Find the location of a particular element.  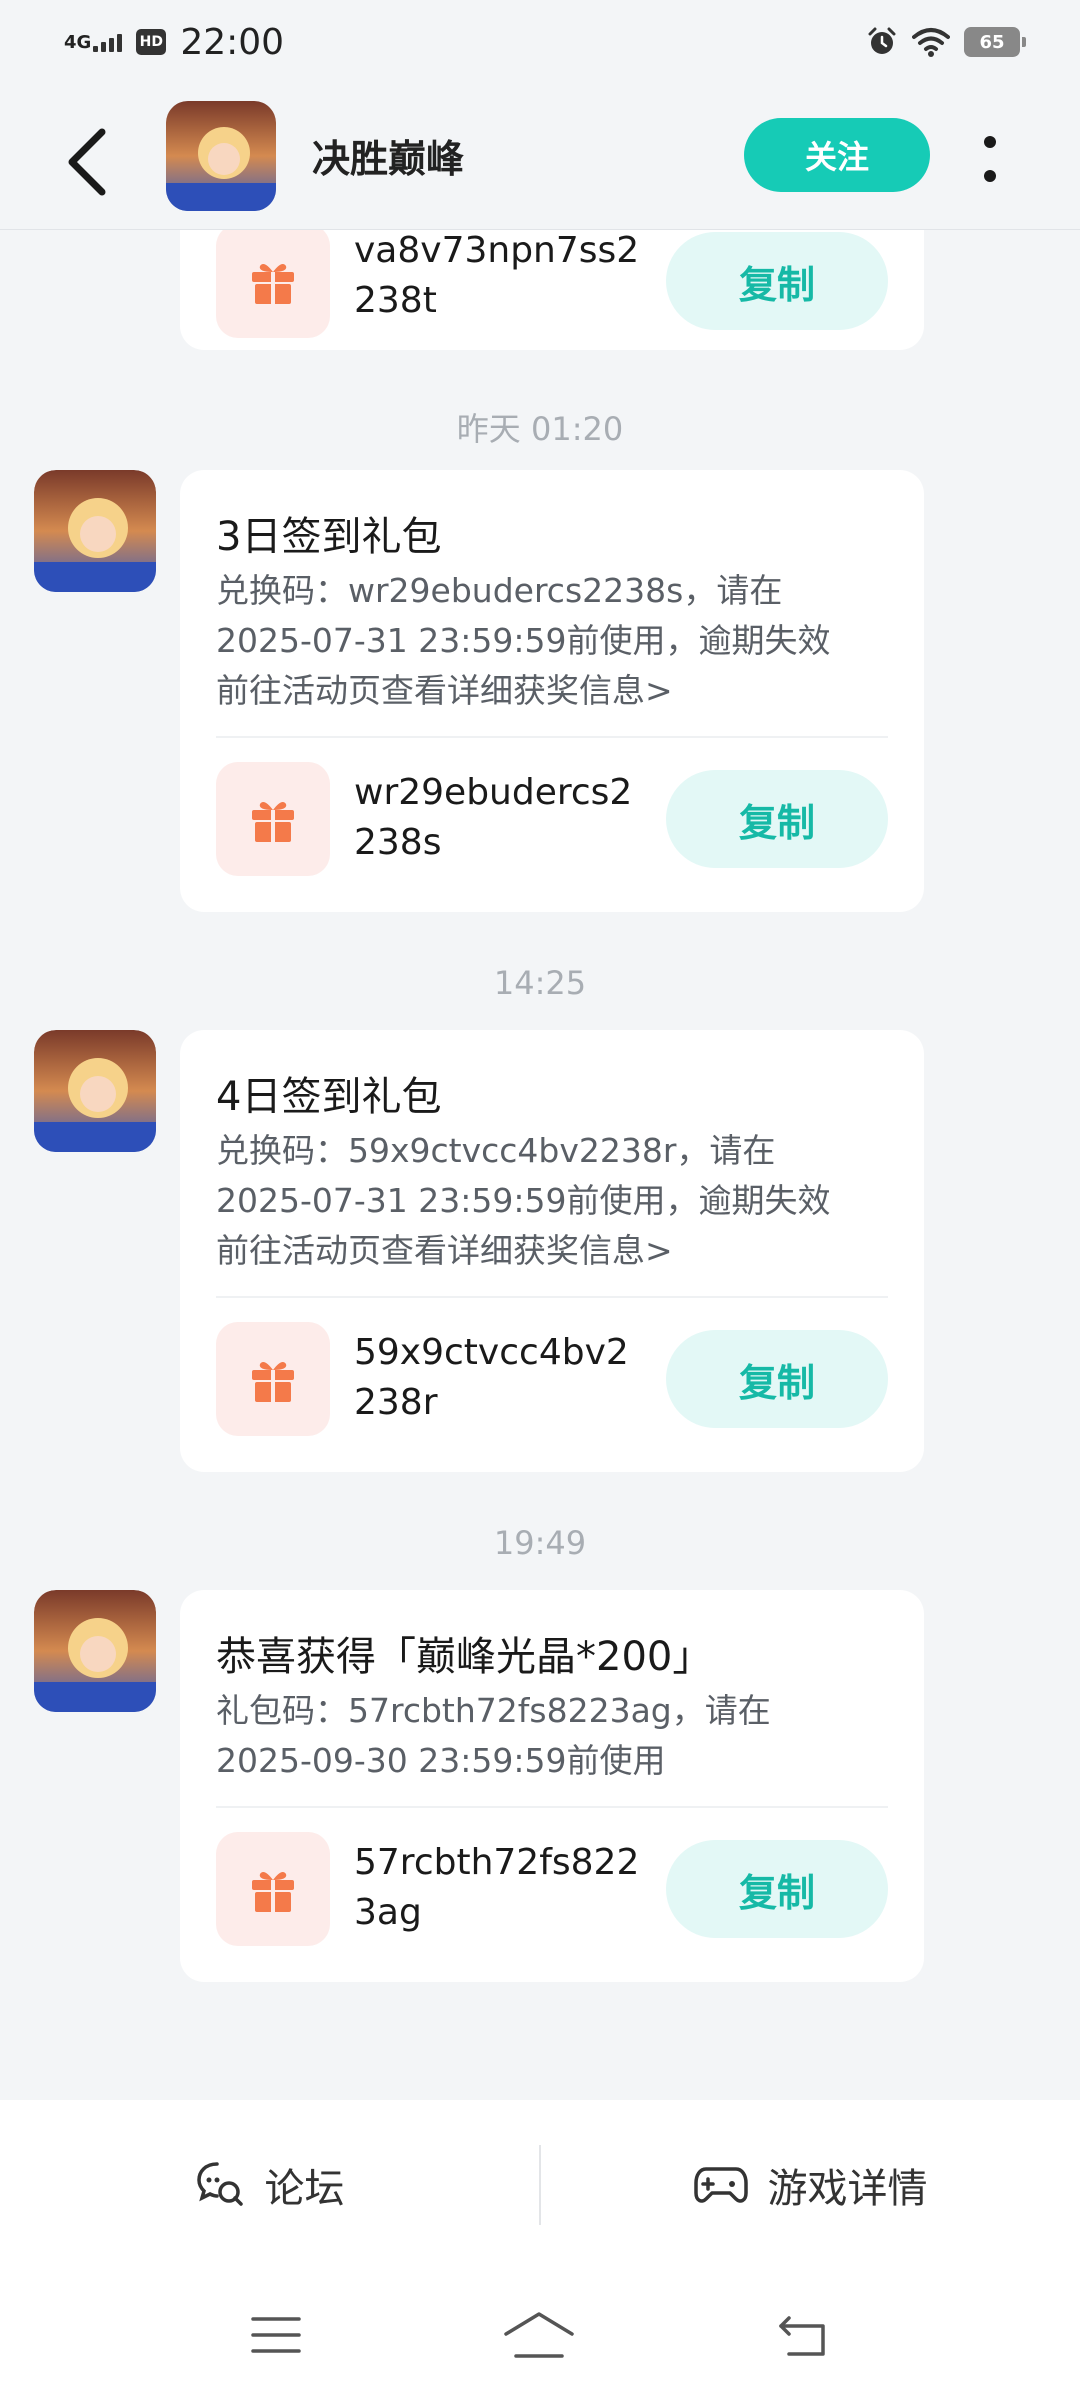

redeem-code-text: 57rcbth72fs822 3ag is located at coordinates (497, 1887).